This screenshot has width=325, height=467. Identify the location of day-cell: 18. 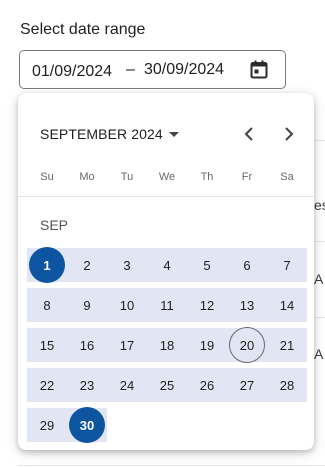
(167, 345).